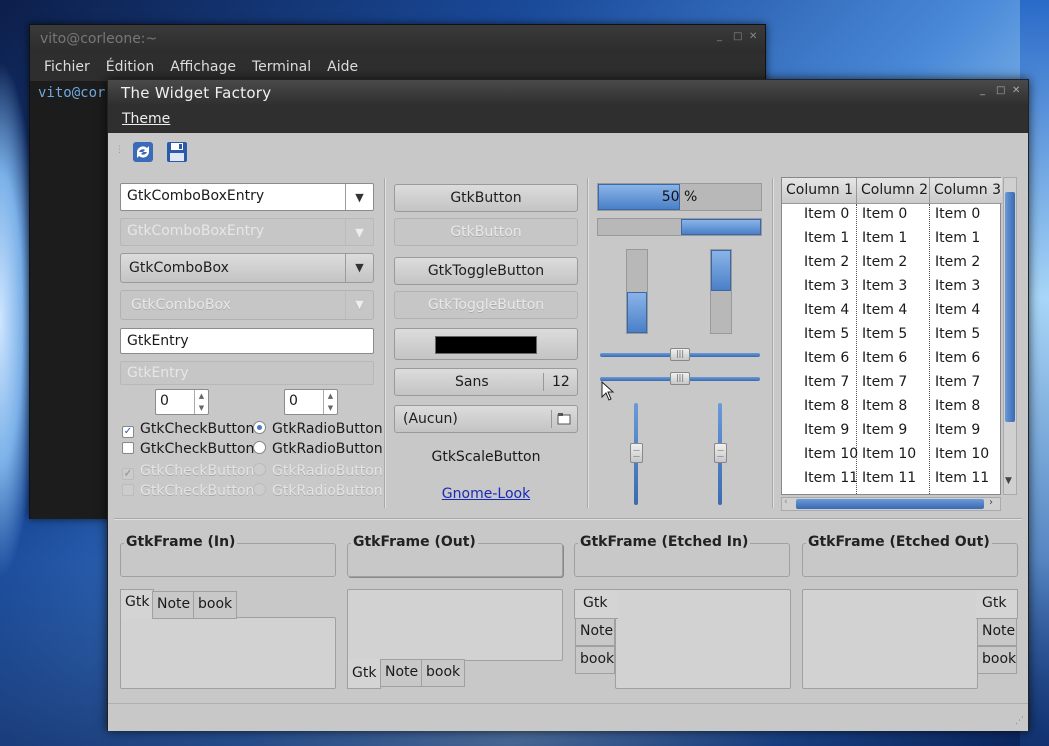 This screenshot has width=1049, height=746. What do you see at coordinates (128, 432) in the screenshot?
I see `checkbox-checked-icon: ✓` at bounding box center [128, 432].